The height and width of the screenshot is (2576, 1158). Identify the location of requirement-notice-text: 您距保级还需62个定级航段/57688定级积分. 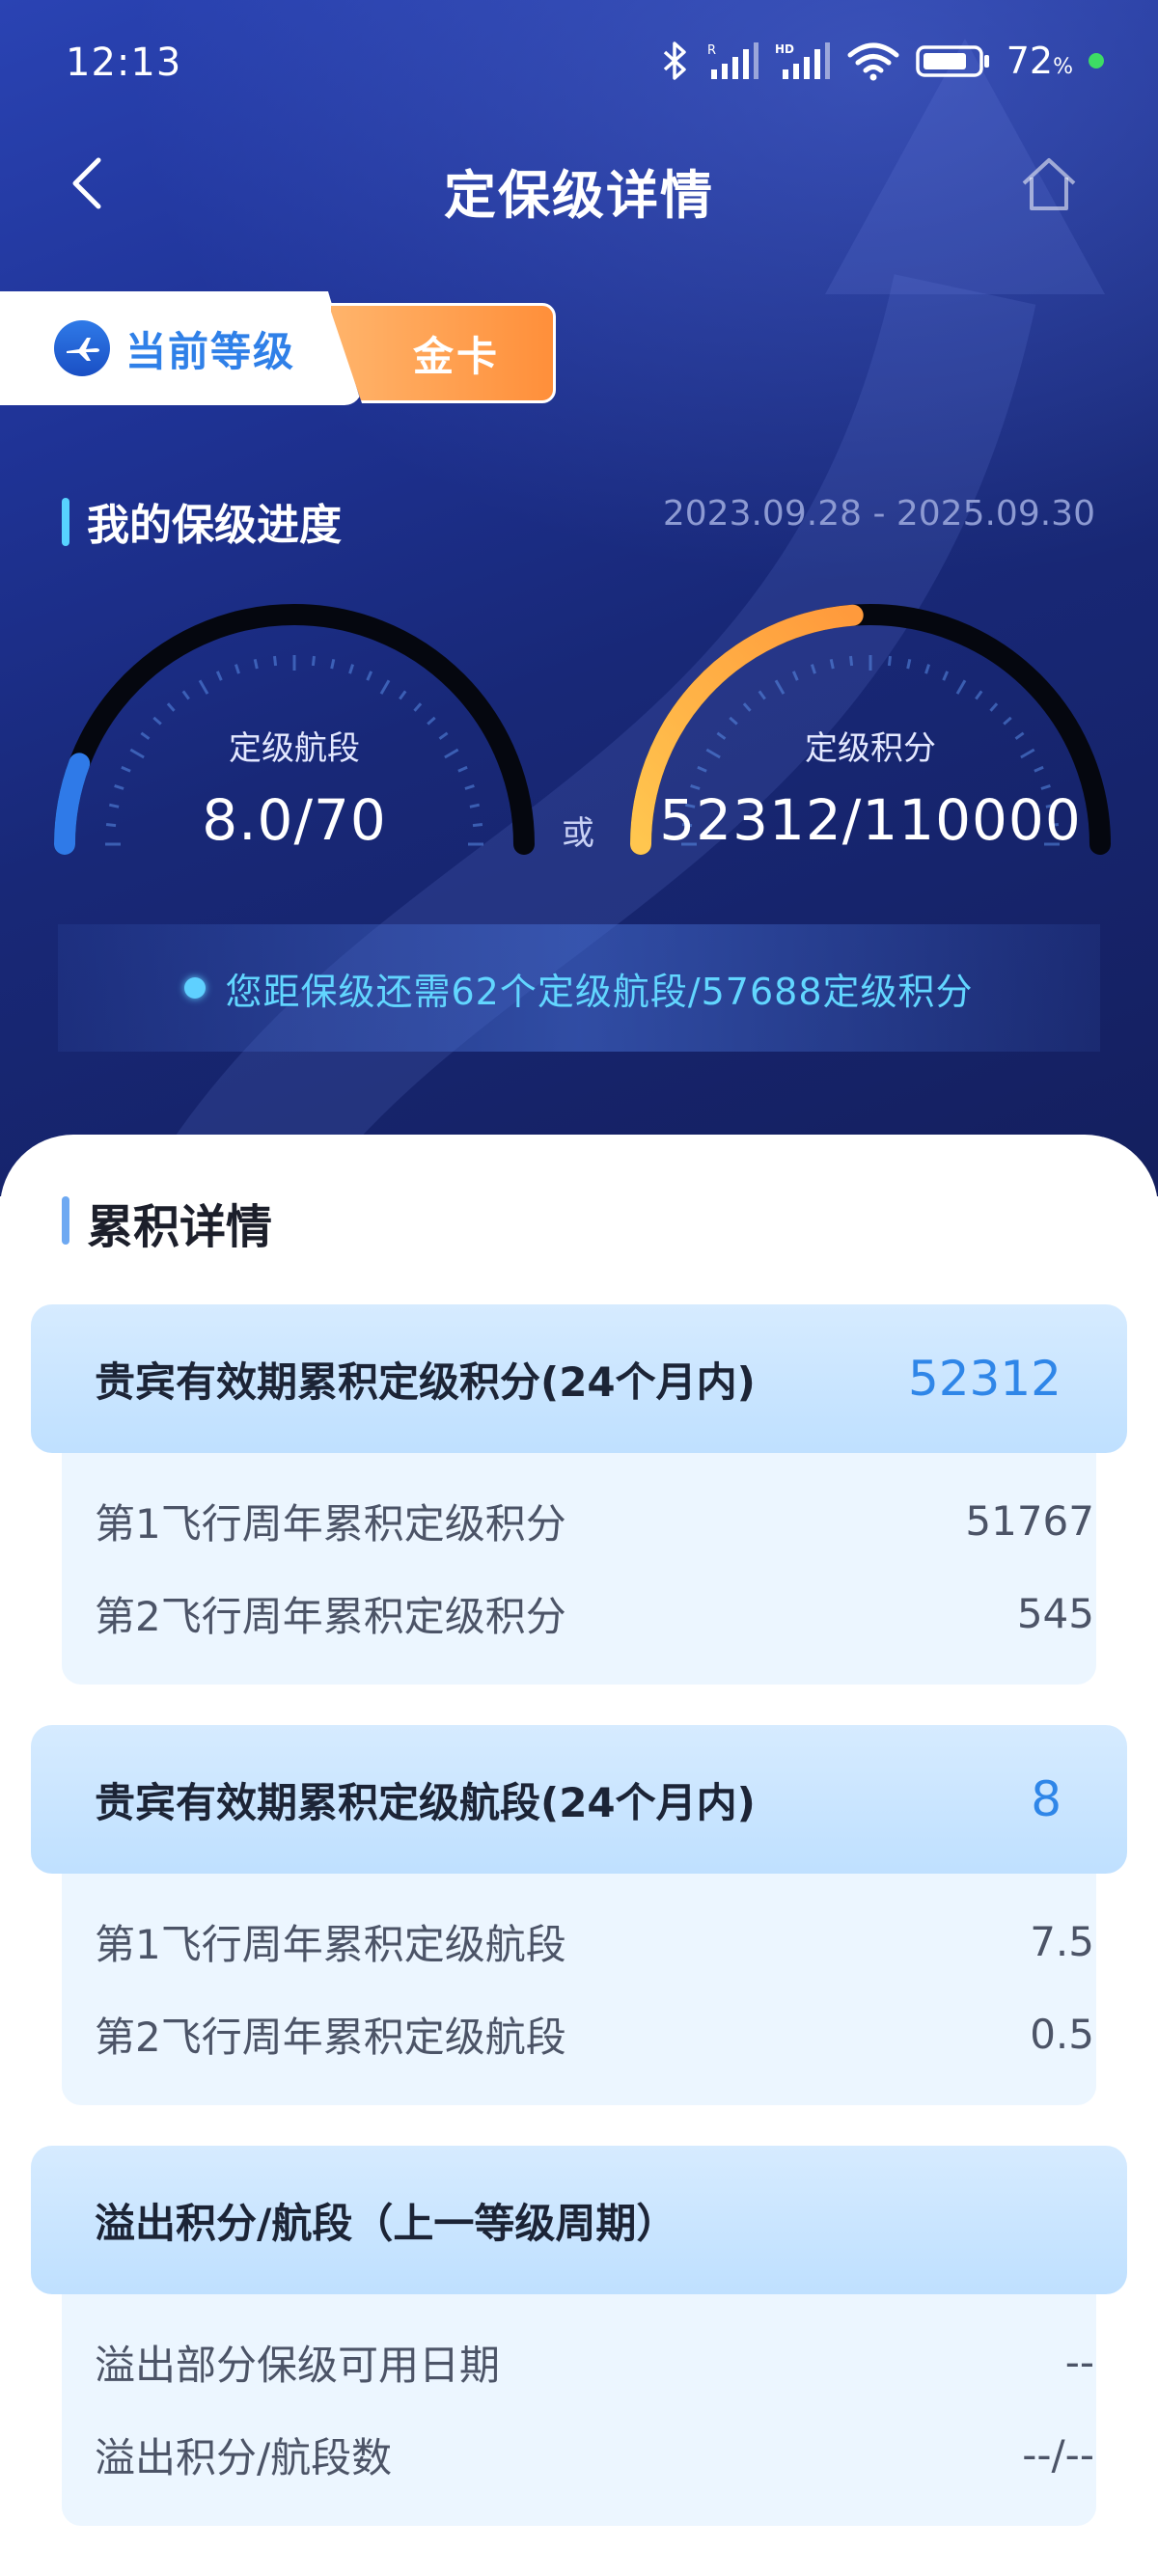
(599, 992).